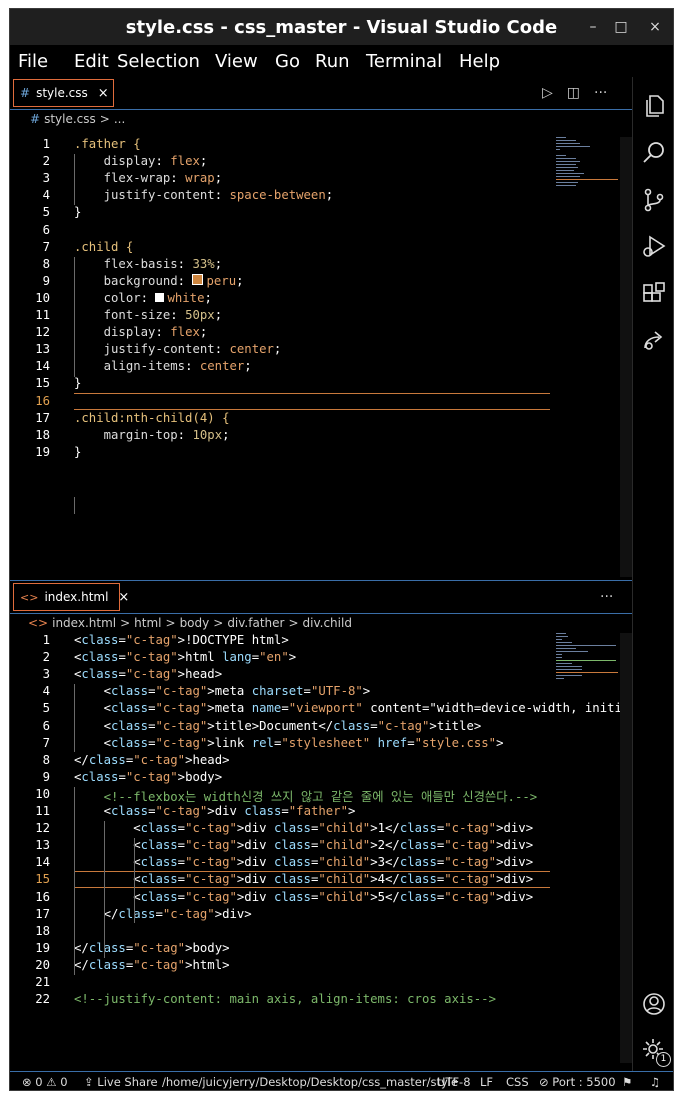 Image resolution: width=683 pixels, height=1098 pixels. What do you see at coordinates (222, 691) in the screenshot?
I see `code-line: <class="c-tag">meta charset="UTF-8">` at bounding box center [222, 691].